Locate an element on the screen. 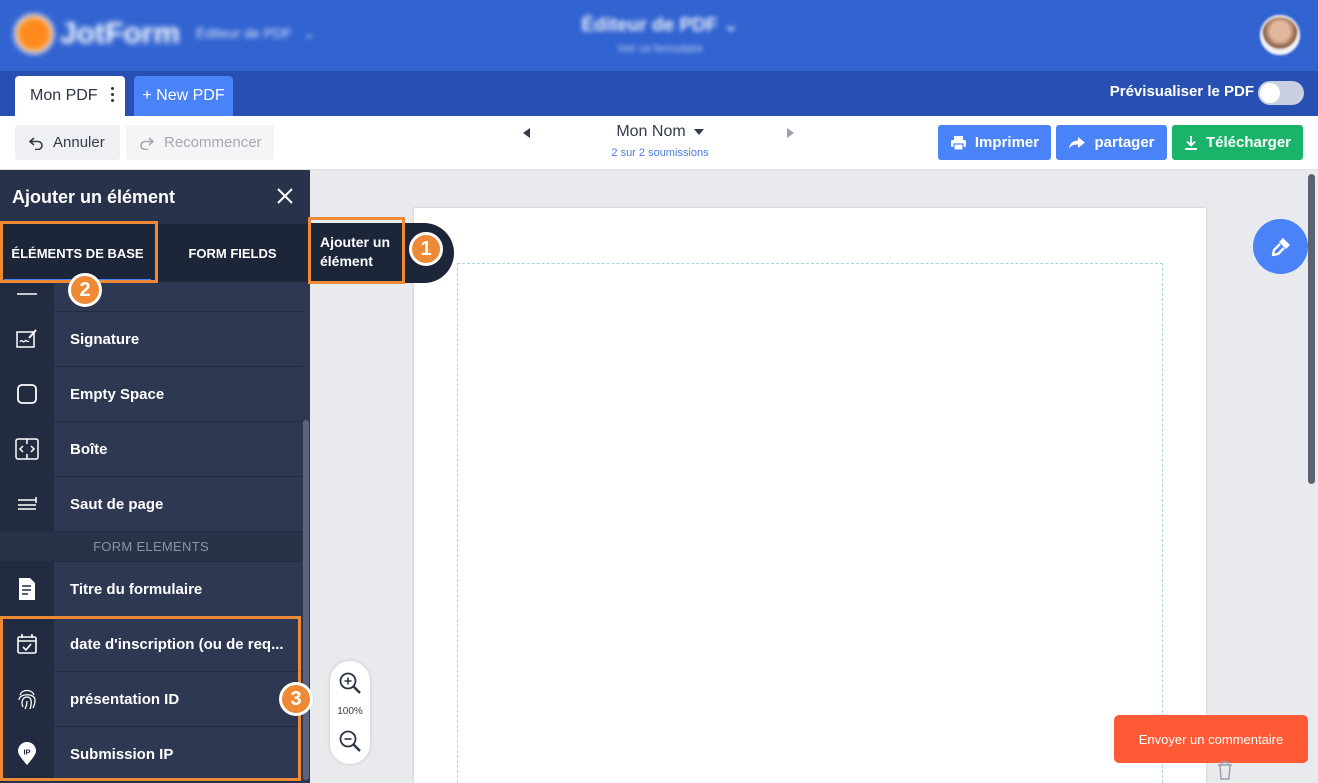 The width and height of the screenshot is (1318, 783). tab-mon-pdf: Mon PDF is located at coordinates (70, 96).